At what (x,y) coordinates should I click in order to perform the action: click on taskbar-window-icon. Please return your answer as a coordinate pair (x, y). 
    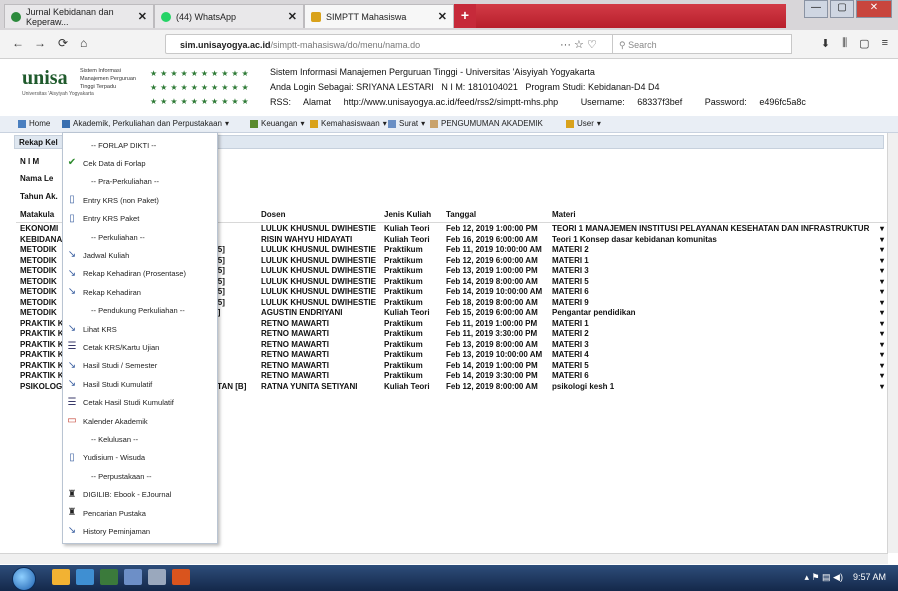
    Looking at the image, I should click on (157, 577).